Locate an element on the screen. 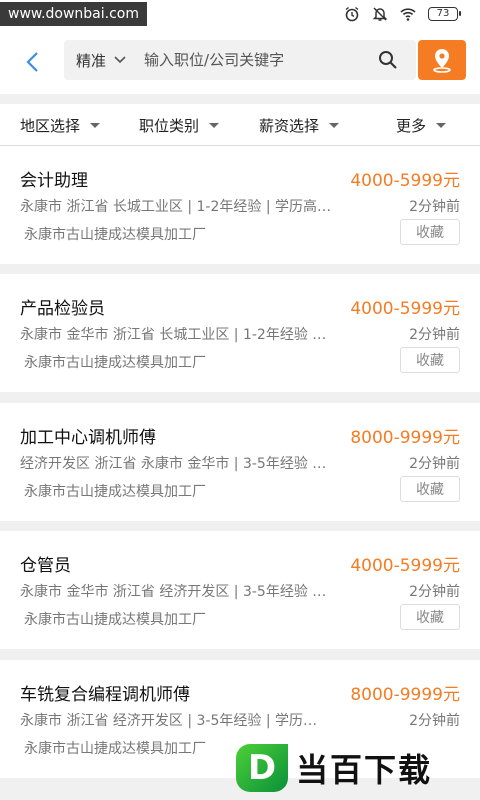 The width and height of the screenshot is (480, 800). filter-region: 地区选择 is located at coordinates (60, 125).